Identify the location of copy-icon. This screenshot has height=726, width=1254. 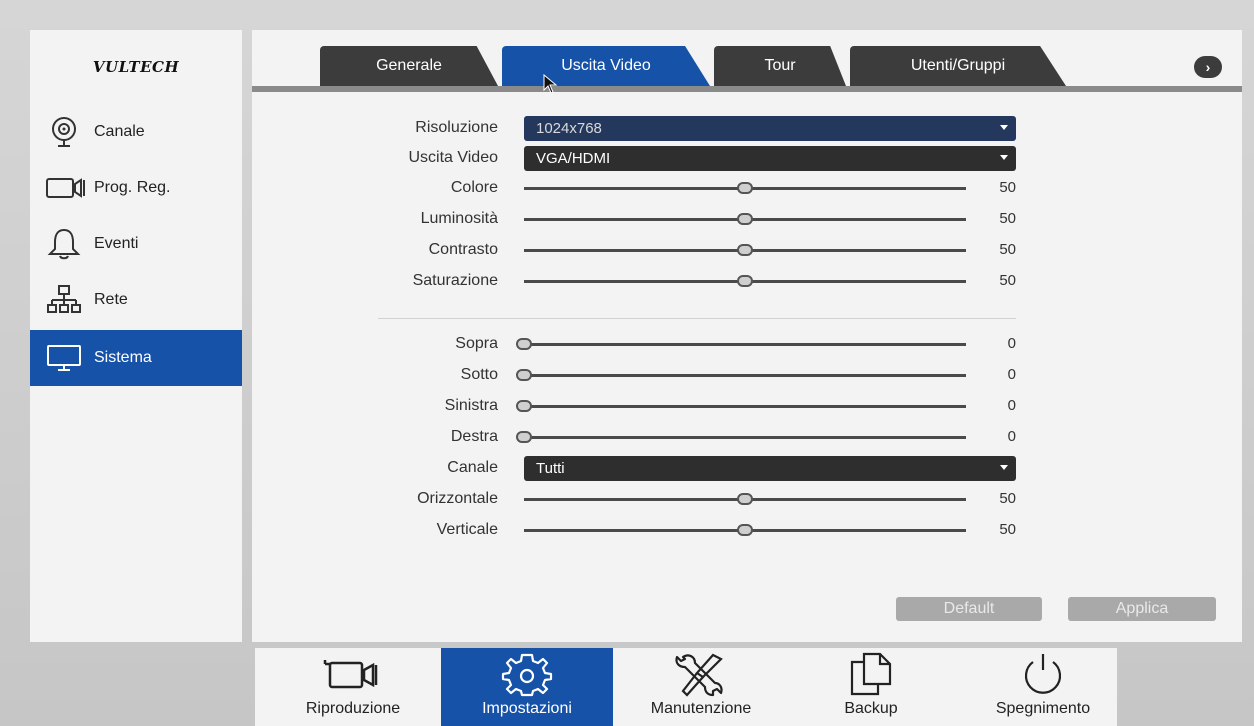
(871, 674).